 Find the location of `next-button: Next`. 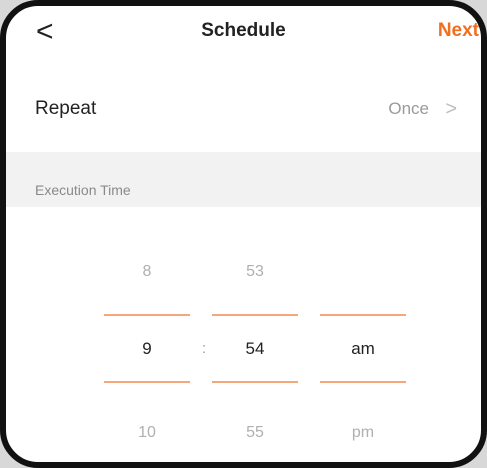

next-button: Next is located at coordinates (458, 31).